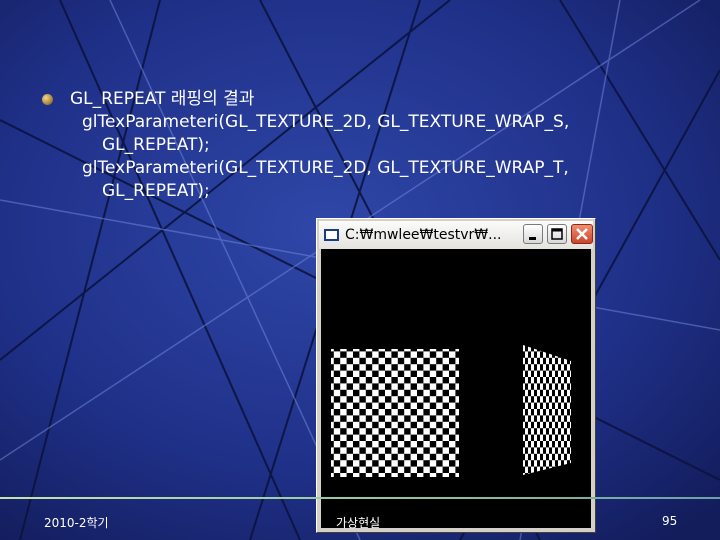  Describe the element at coordinates (47, 99) in the screenshot. I see `bullet-icon` at that location.